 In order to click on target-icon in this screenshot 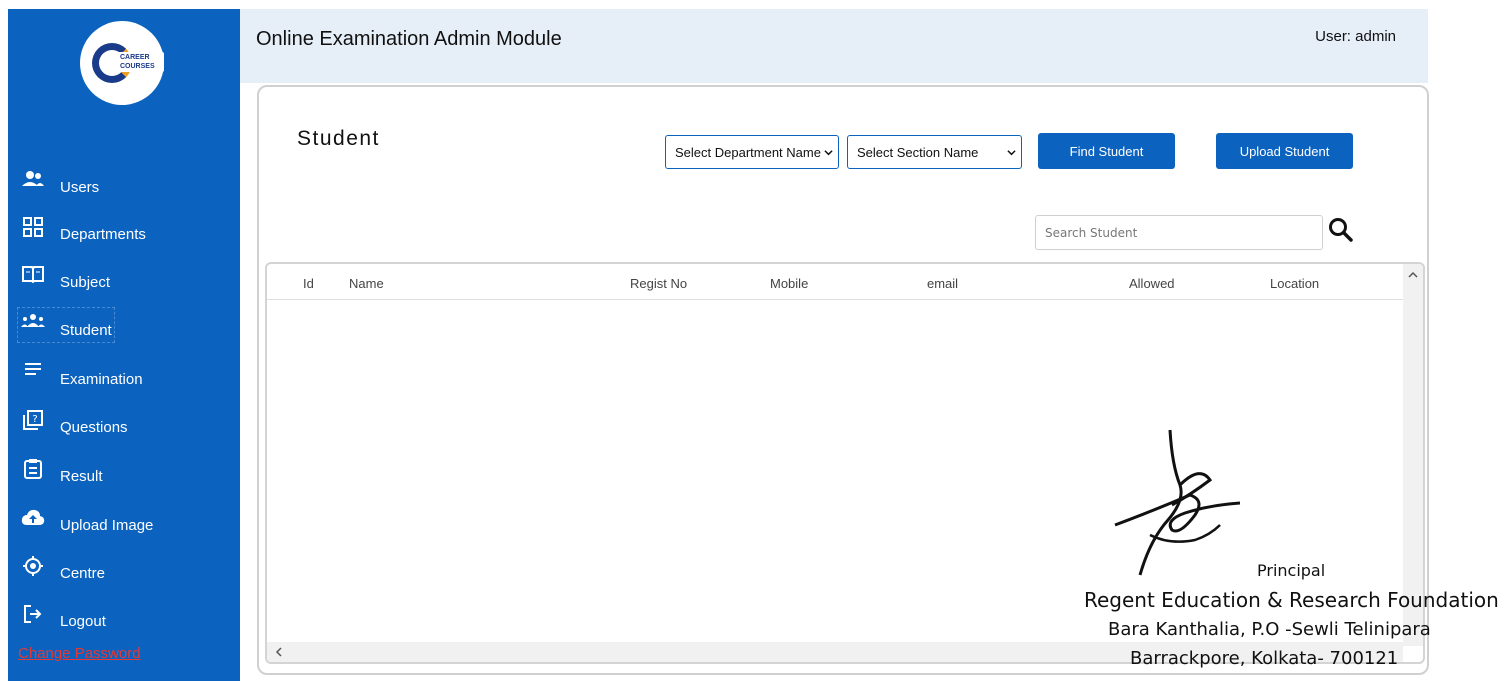, I will do `click(33, 568)`.